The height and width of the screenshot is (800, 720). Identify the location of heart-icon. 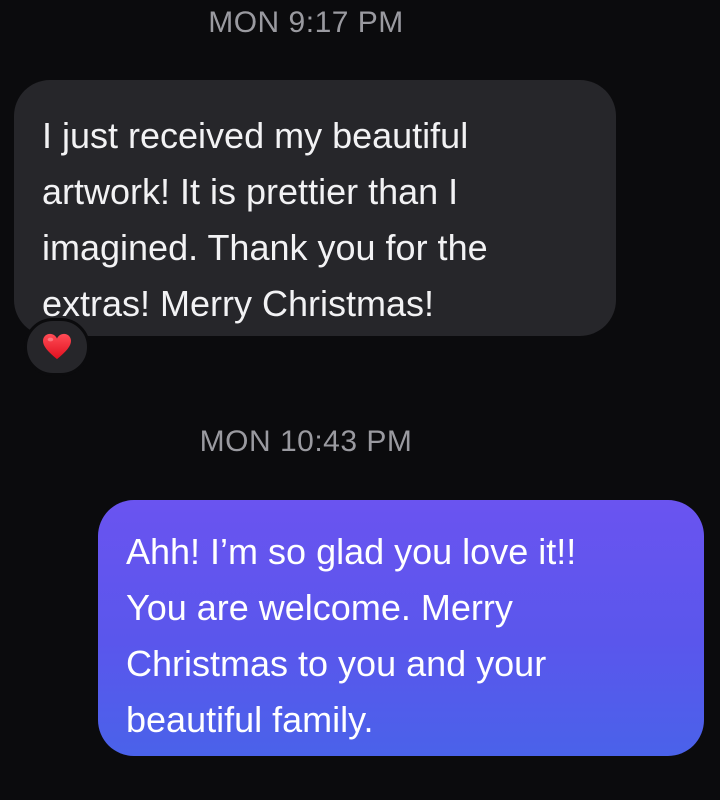
(57, 346).